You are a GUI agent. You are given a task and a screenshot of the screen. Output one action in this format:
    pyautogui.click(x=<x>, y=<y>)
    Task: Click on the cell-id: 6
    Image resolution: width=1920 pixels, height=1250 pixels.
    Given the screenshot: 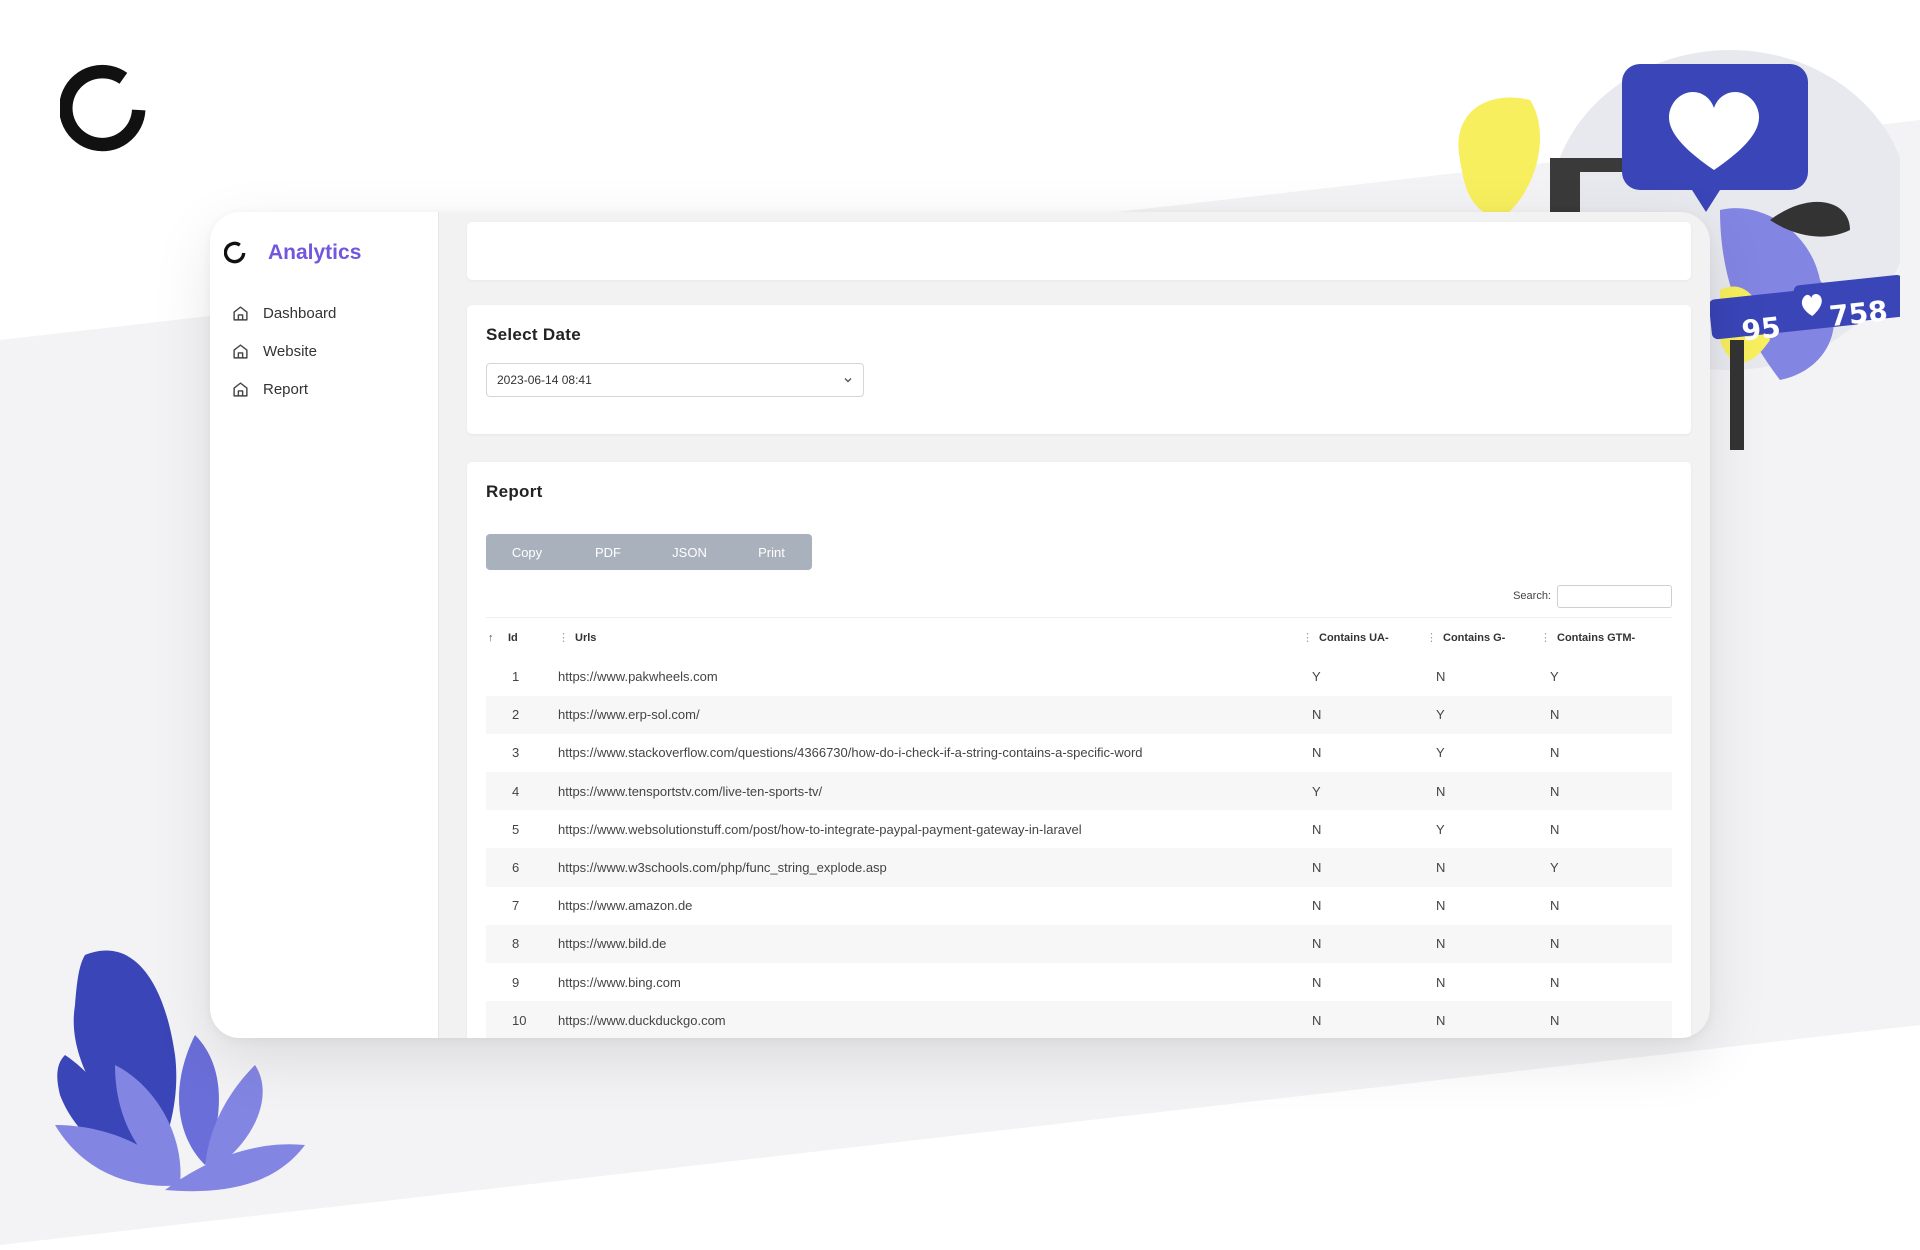 What is the action you would take?
    pyautogui.click(x=516, y=868)
    